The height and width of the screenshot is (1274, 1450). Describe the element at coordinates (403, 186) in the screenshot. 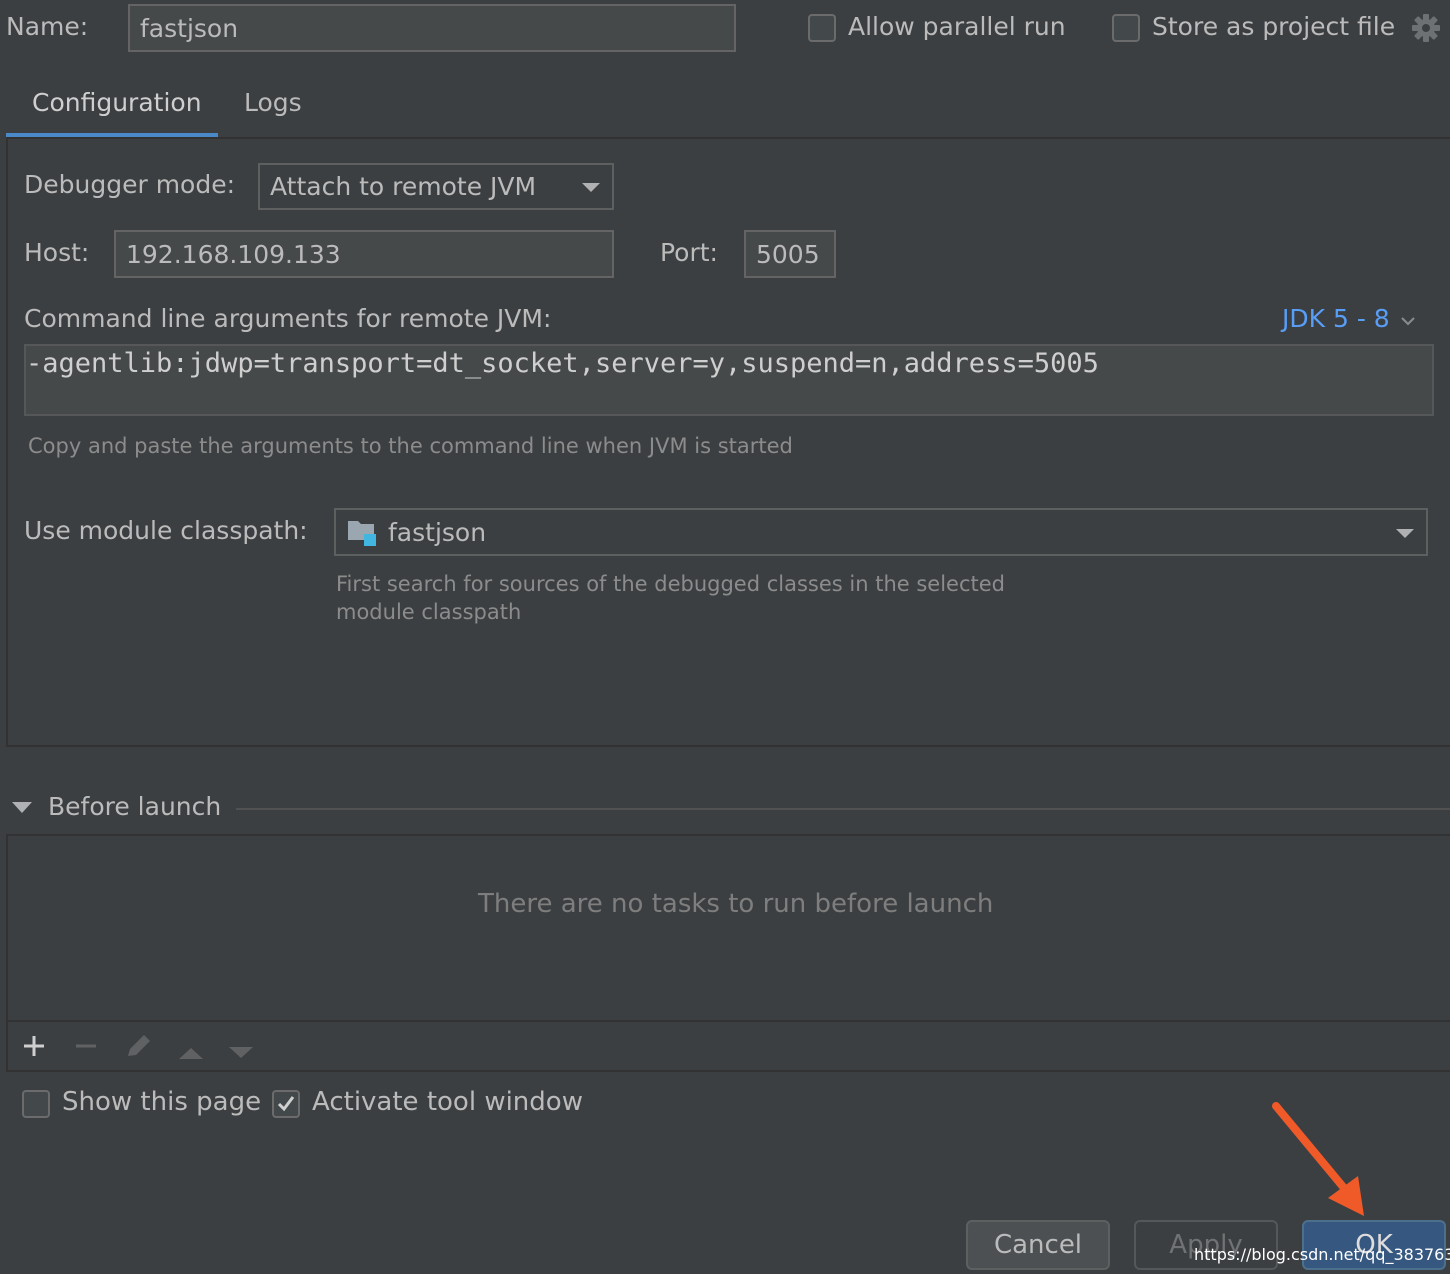

I see `debugger-mode-value: Attach to remote JVM` at that location.